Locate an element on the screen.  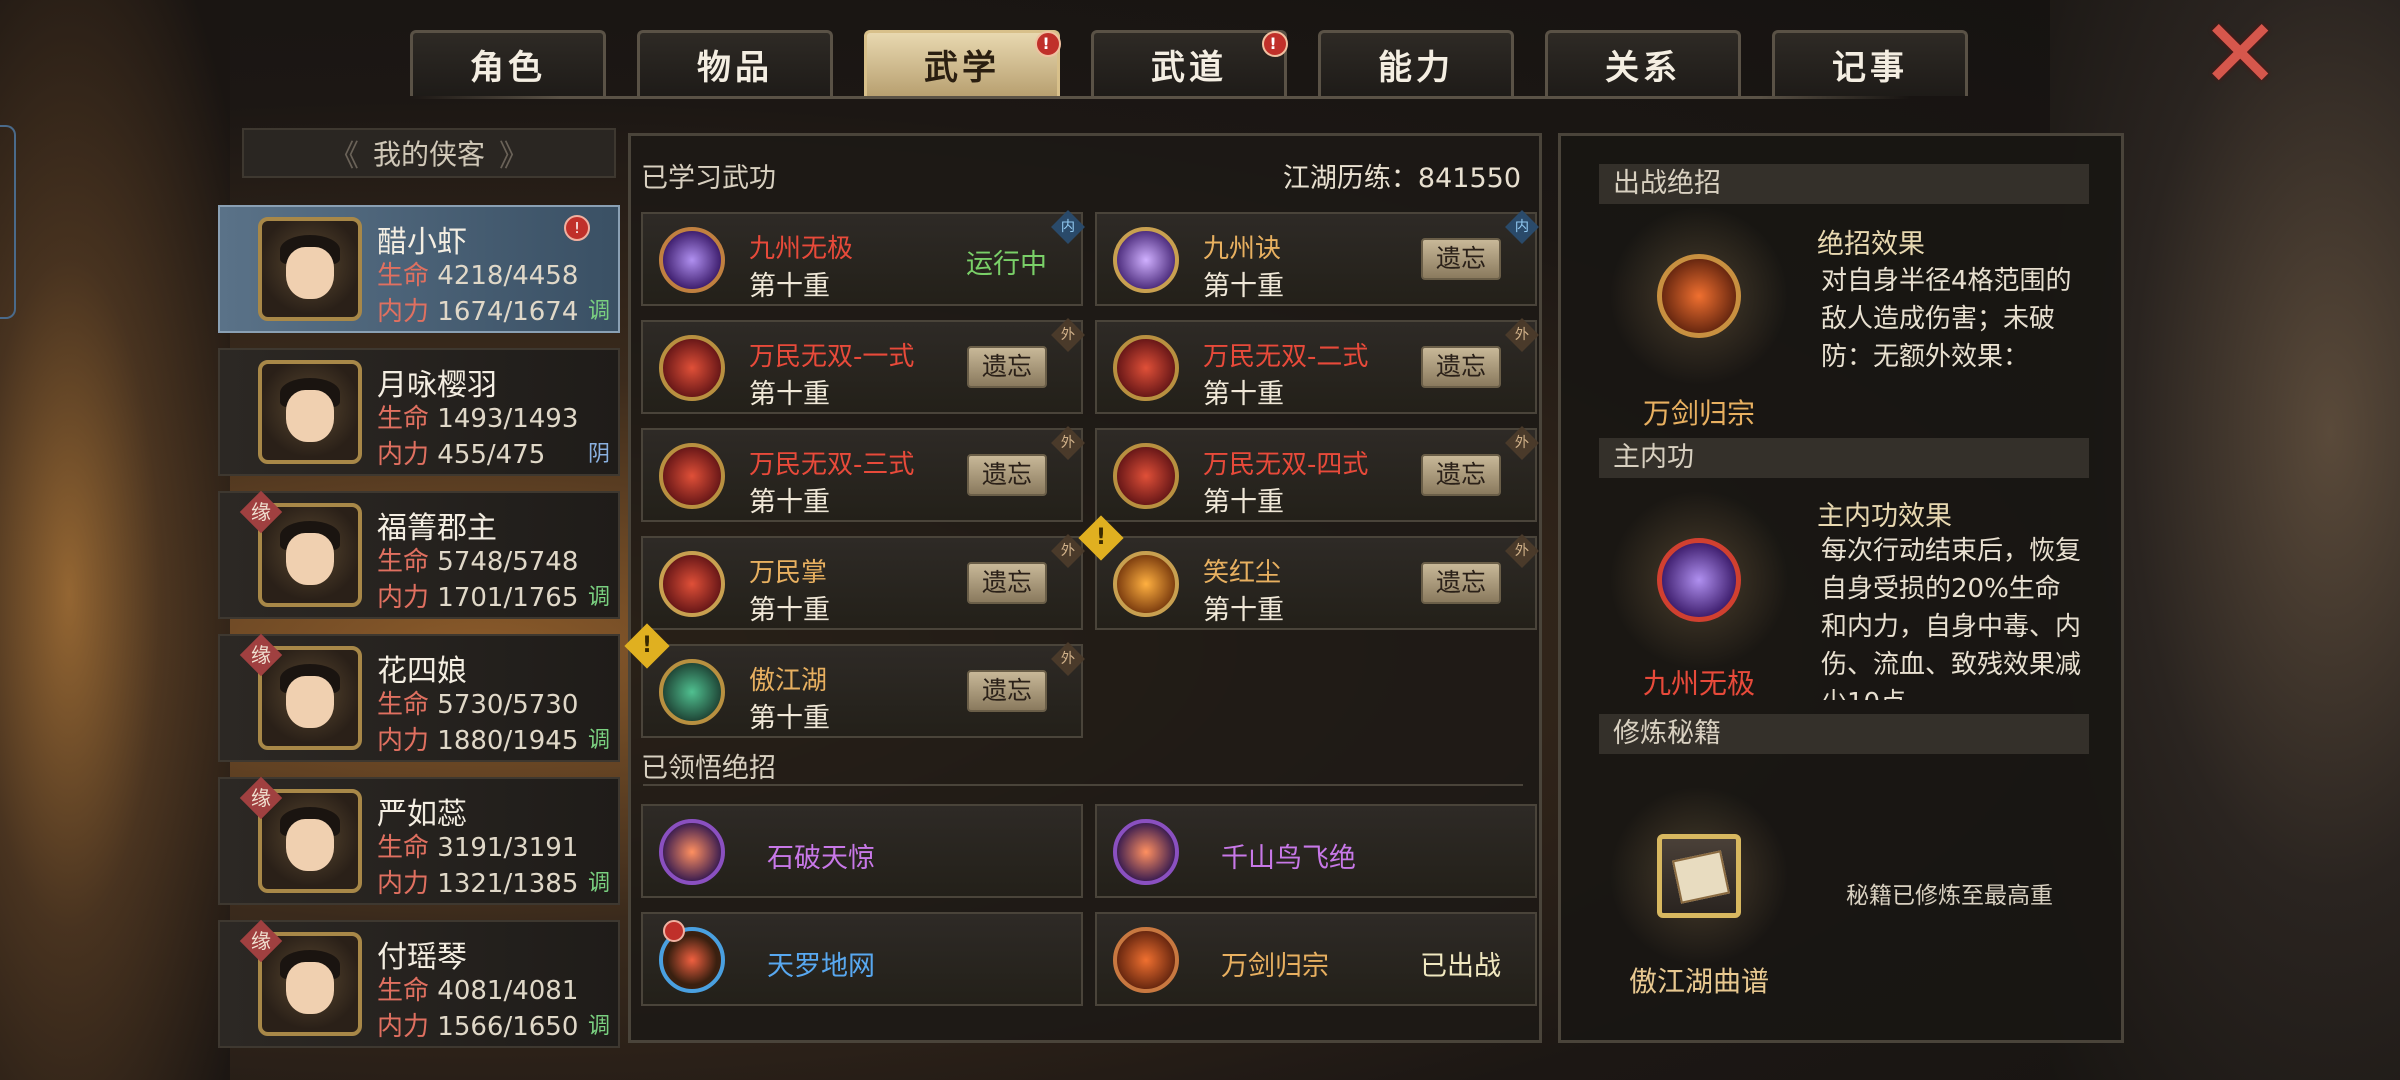
chevron-right-icon: 》 is located at coordinates (514, 153).